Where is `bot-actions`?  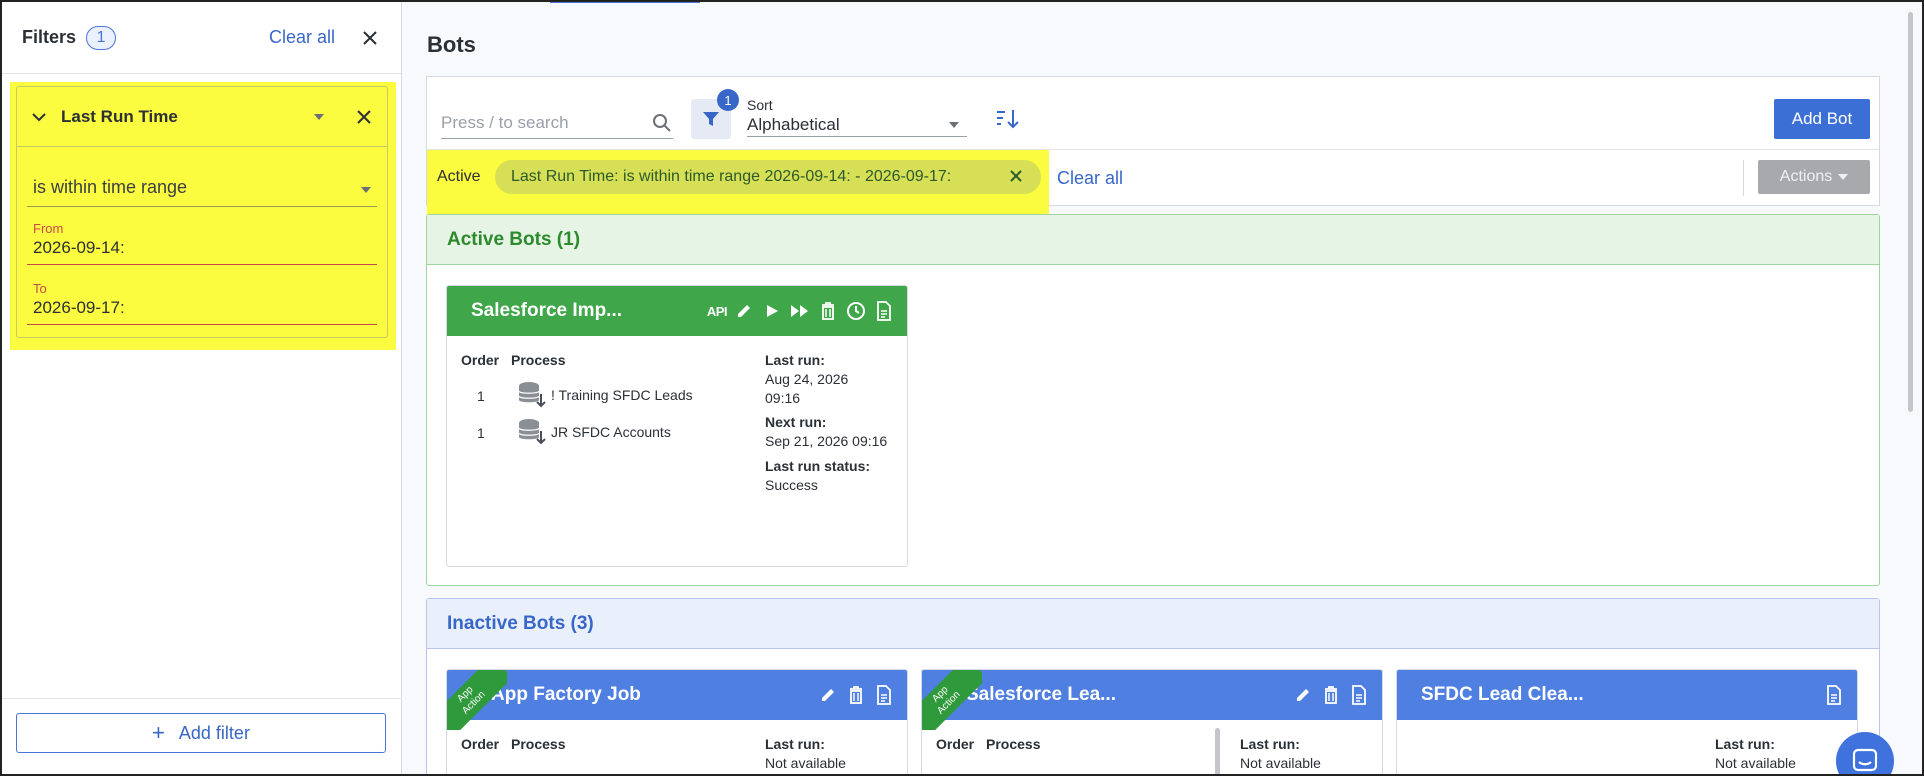
bot-actions is located at coordinates (1834, 695).